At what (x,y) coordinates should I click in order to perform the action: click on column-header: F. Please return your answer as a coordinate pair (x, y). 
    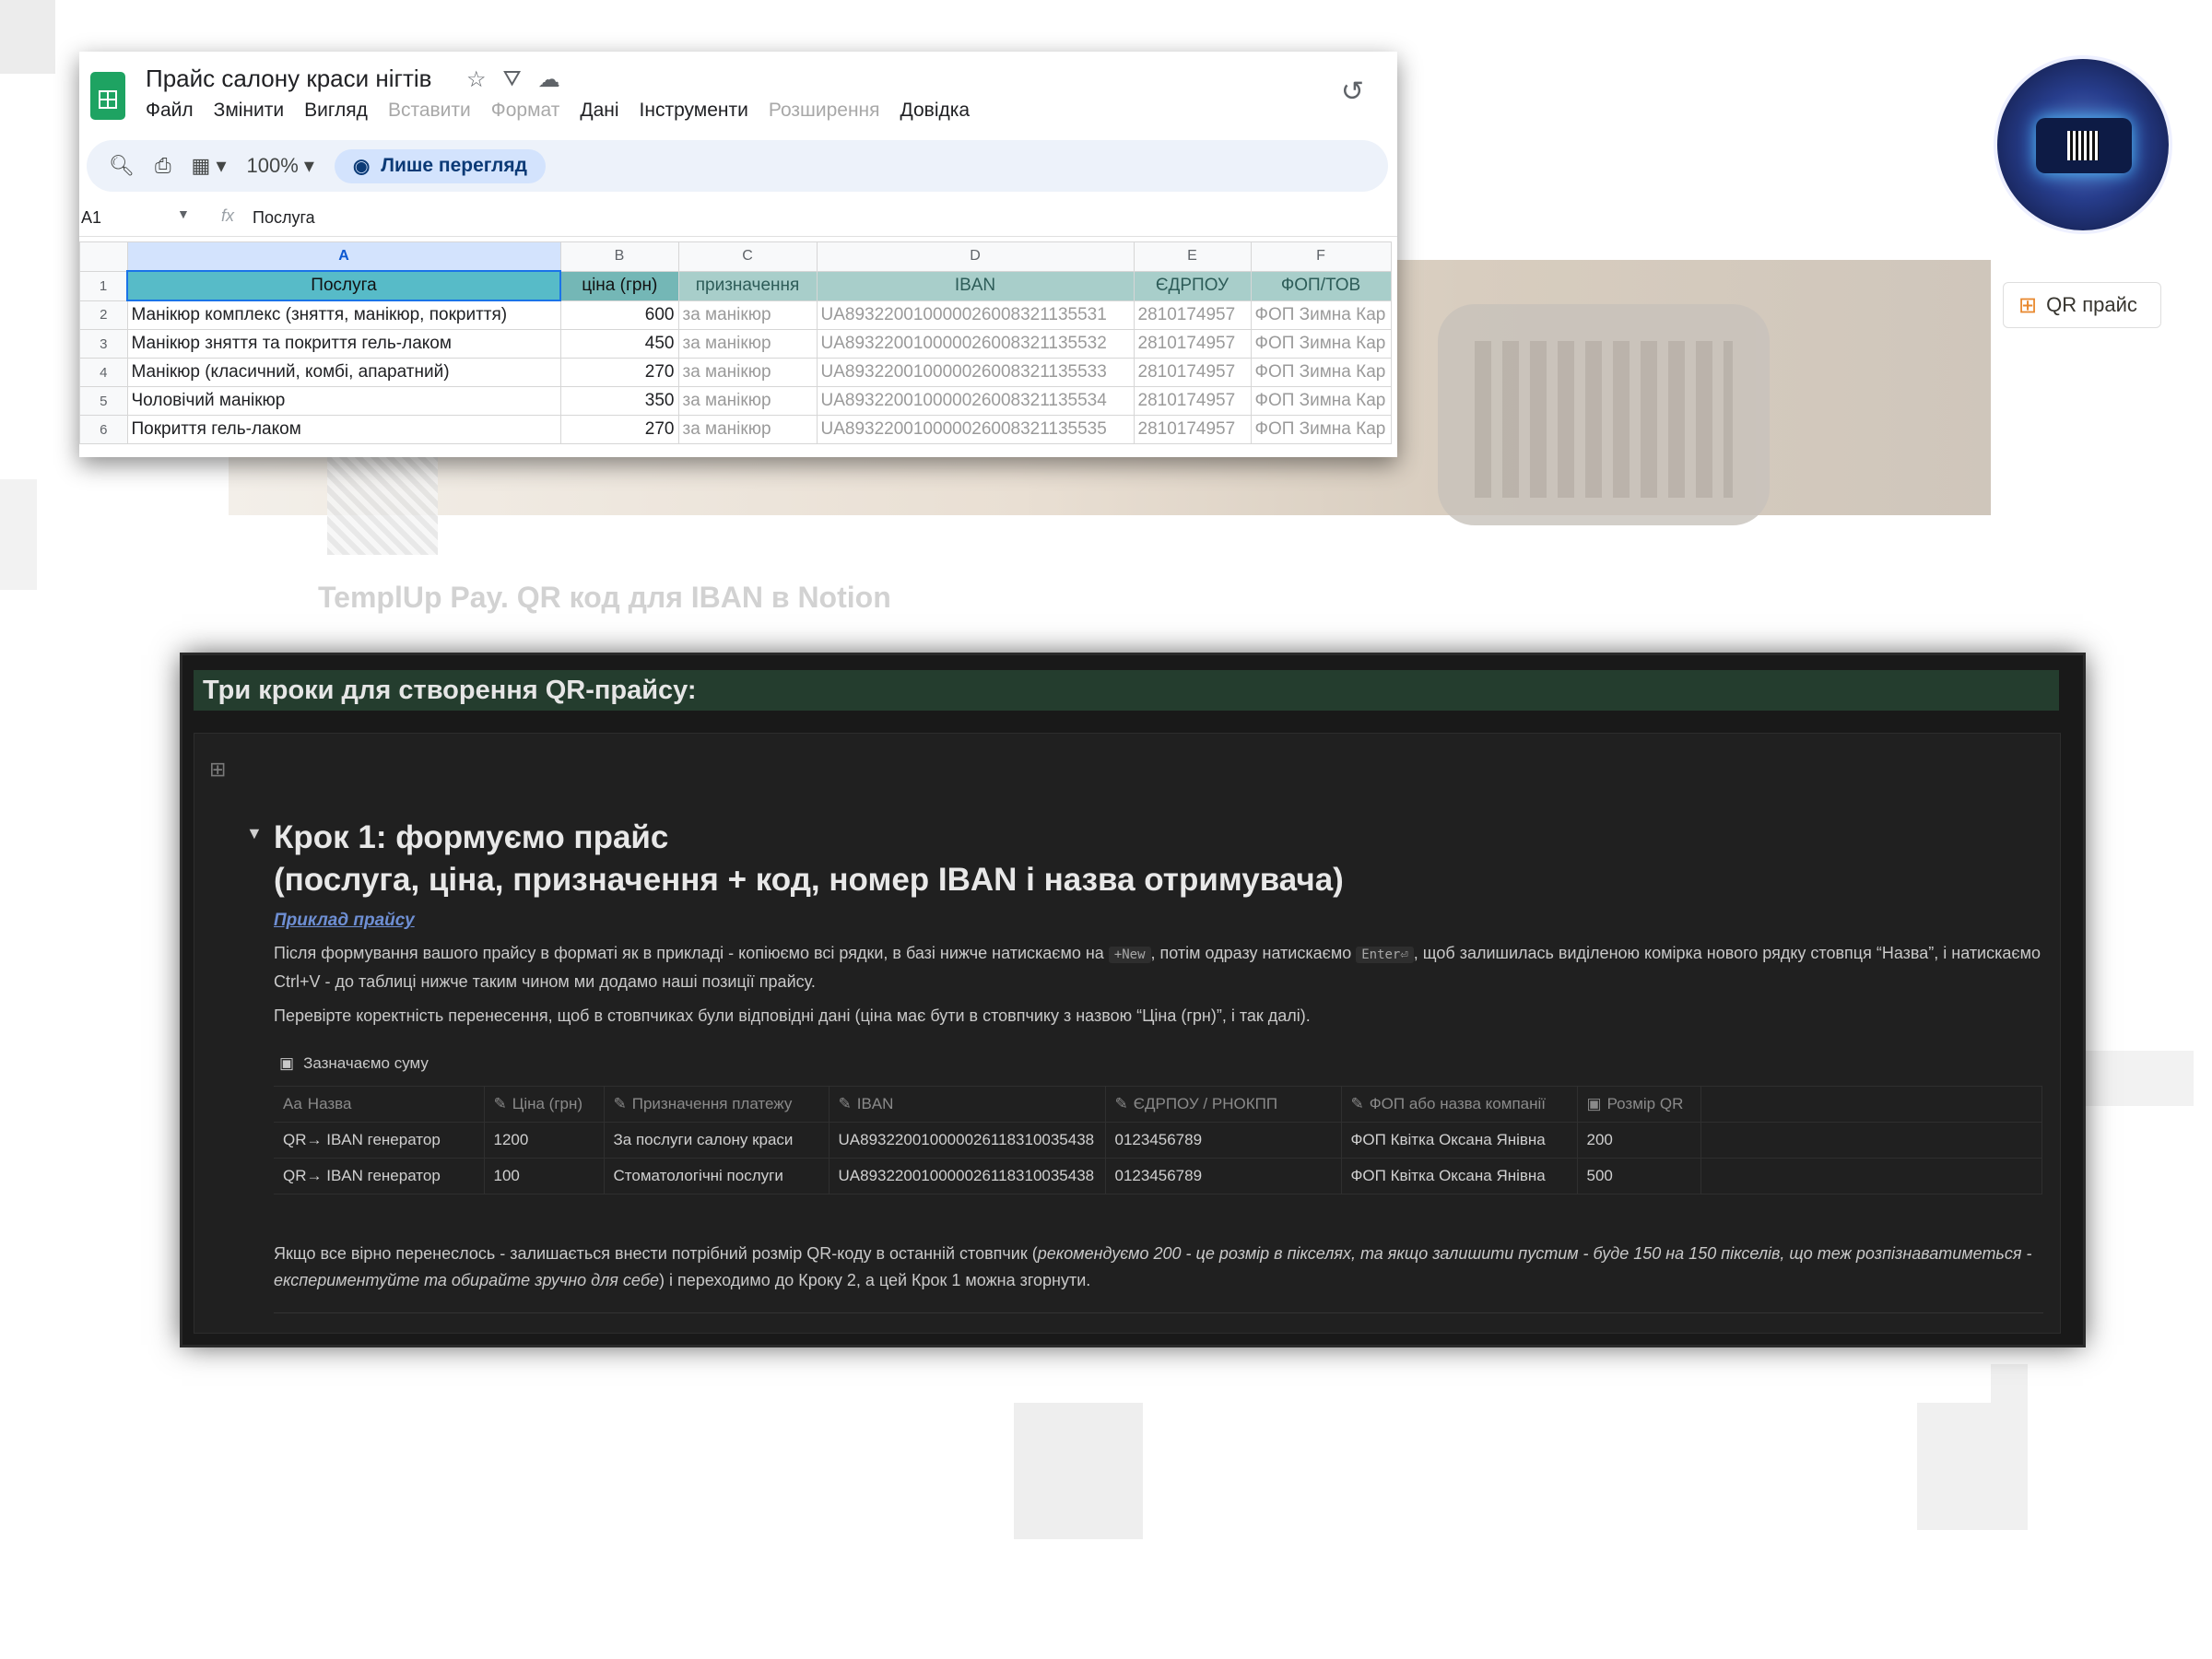
    Looking at the image, I should click on (1321, 256).